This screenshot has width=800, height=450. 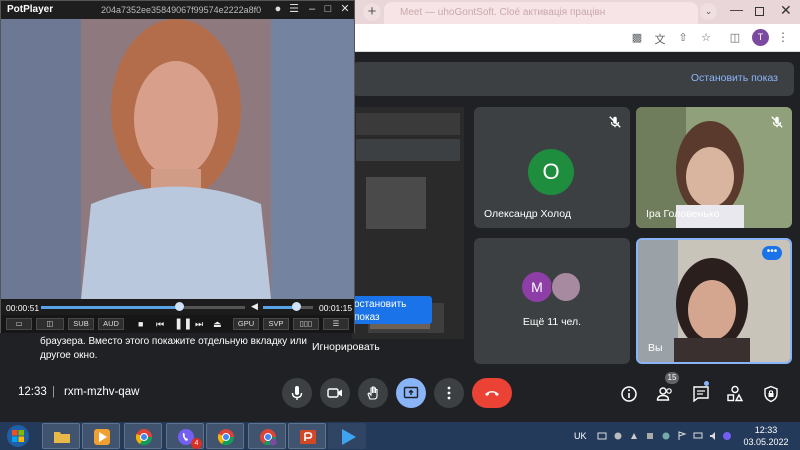 What do you see at coordinates (708, 11) in the screenshot?
I see `tab-search-icon: ⌄` at bounding box center [708, 11].